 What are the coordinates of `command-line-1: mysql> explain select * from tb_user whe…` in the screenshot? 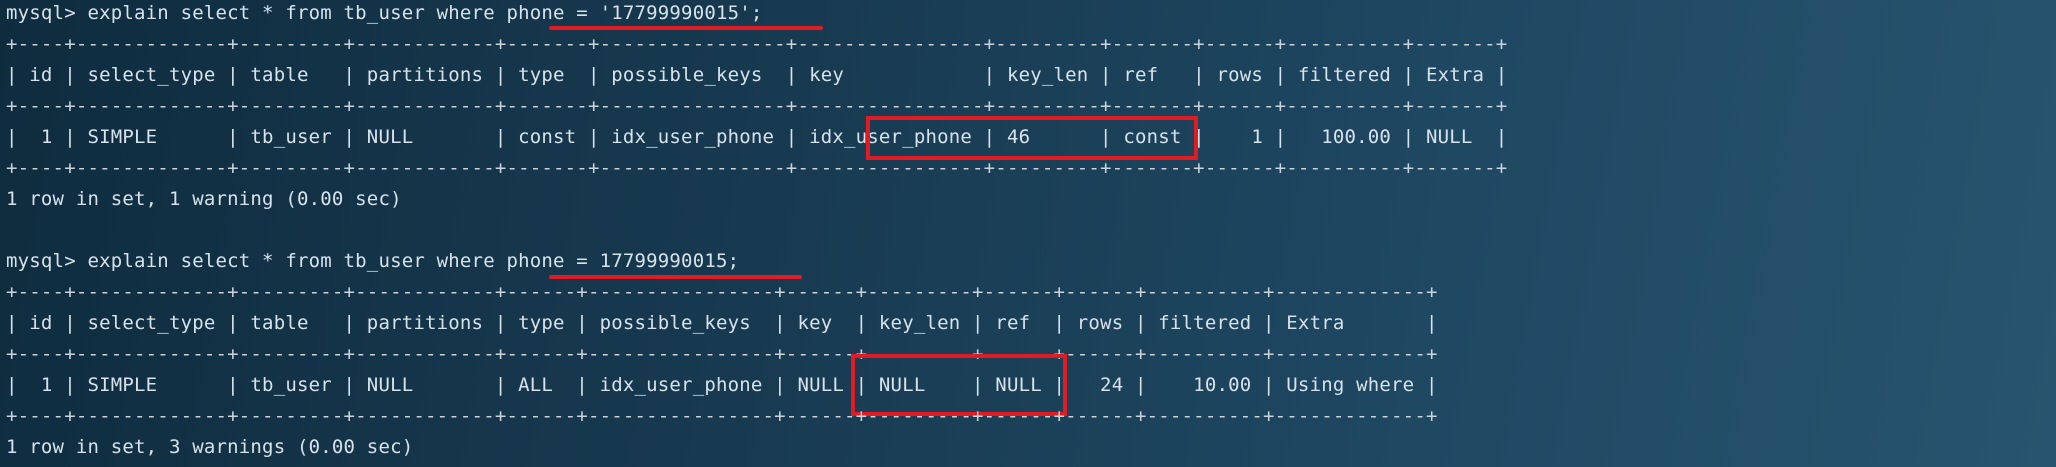 It's located at (384, 13).